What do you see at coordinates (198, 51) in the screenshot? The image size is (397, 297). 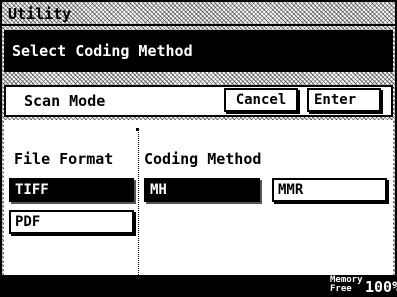 I see `screen-header: Select Coding Method` at bounding box center [198, 51].